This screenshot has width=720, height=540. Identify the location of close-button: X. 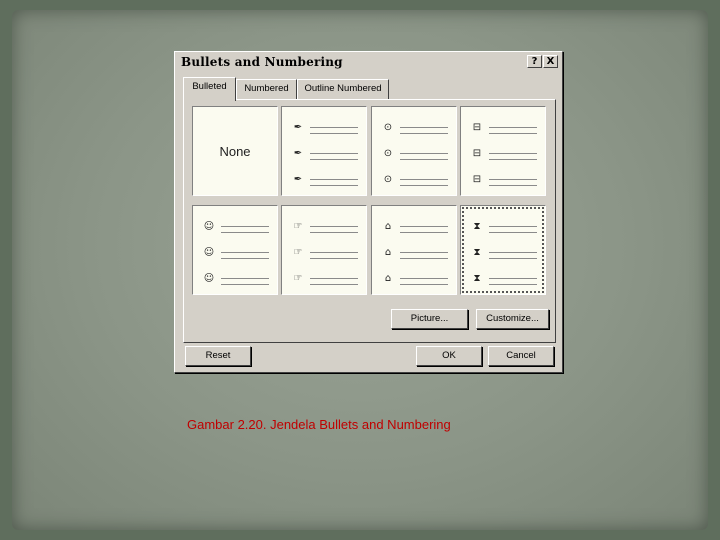
(550, 61).